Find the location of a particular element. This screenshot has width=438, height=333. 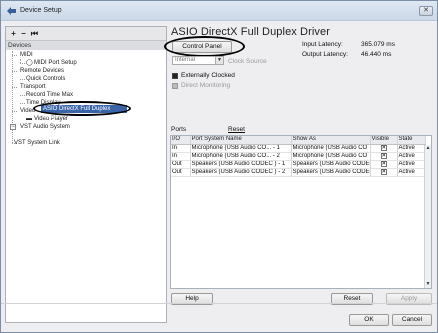

tree-item-transport: Transport is located at coordinates (32, 87).